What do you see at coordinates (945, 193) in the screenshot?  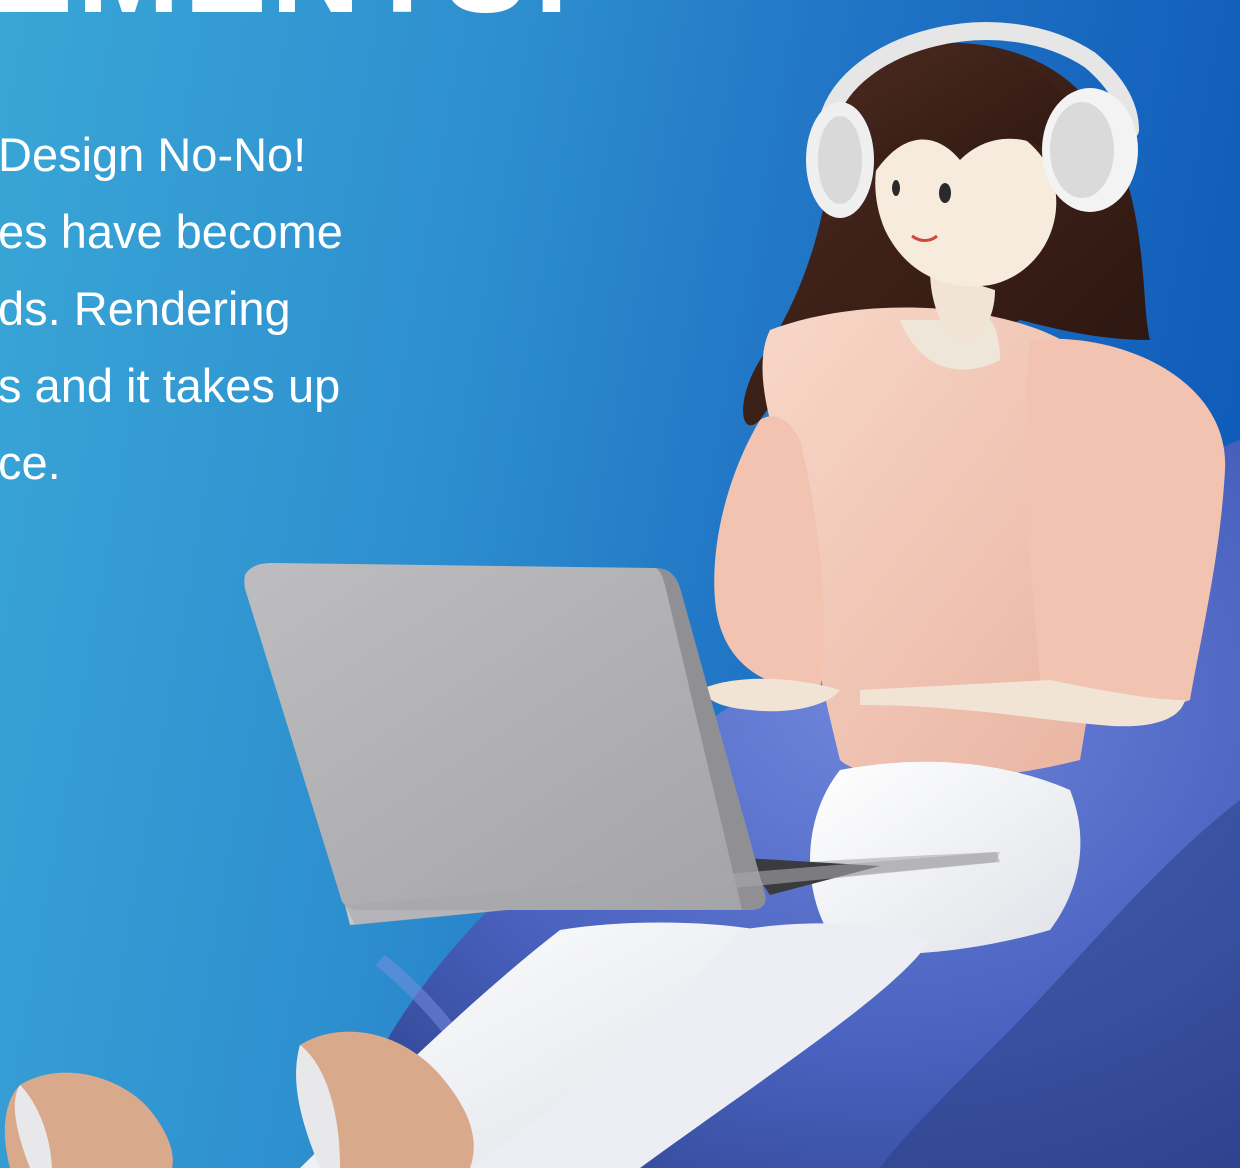 I see `eye-left` at bounding box center [945, 193].